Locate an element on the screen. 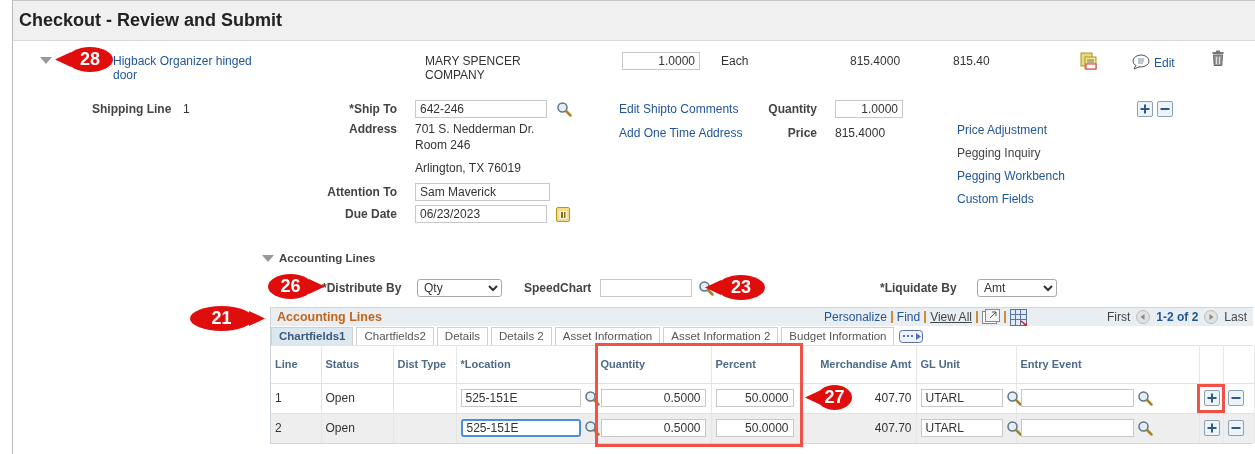  unit-price: 815.4000 is located at coordinates (876, 61).